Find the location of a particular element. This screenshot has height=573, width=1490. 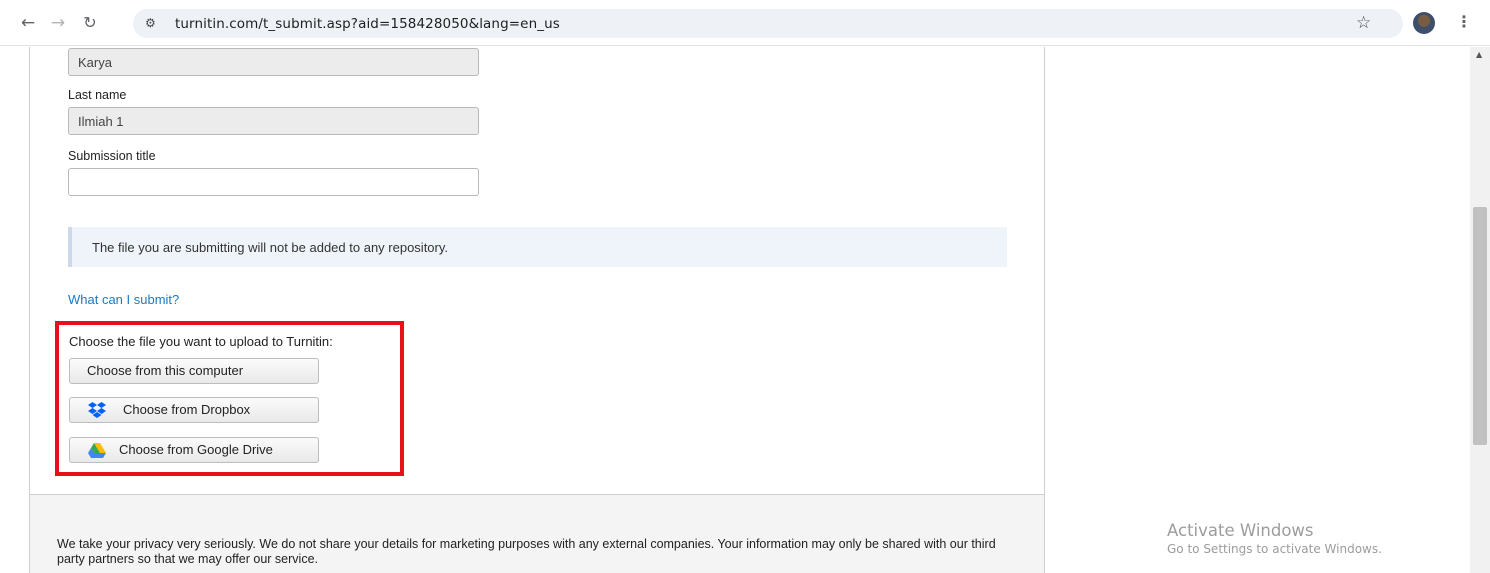

choose-from-google-drive-label: Choose from Google Drive is located at coordinates (196, 449).